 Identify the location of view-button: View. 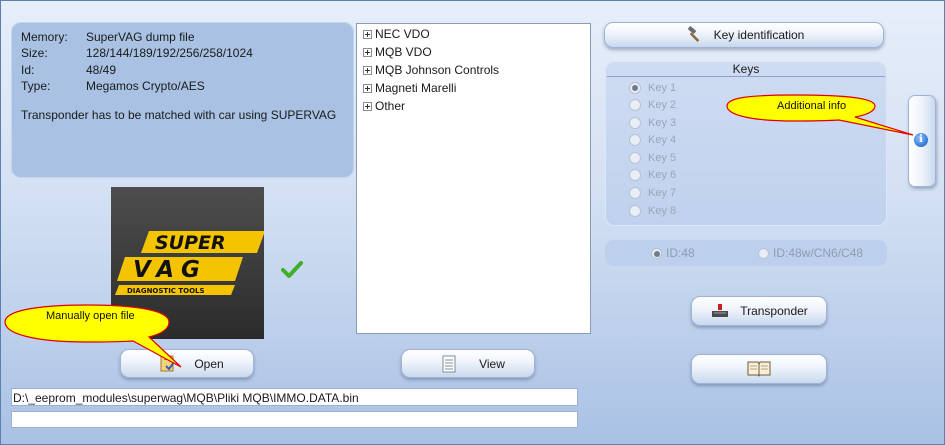
(468, 363).